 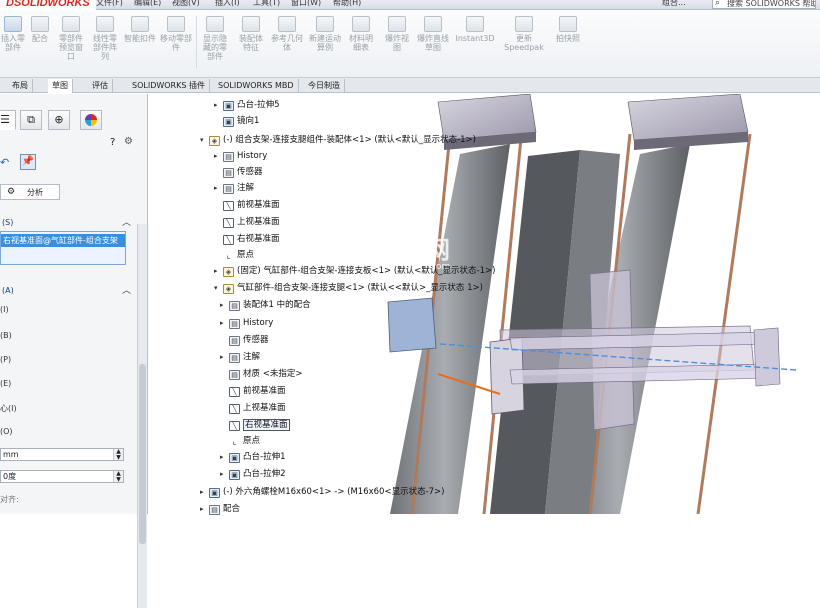 I want to click on panel-scrollbar, so click(x=142, y=416).